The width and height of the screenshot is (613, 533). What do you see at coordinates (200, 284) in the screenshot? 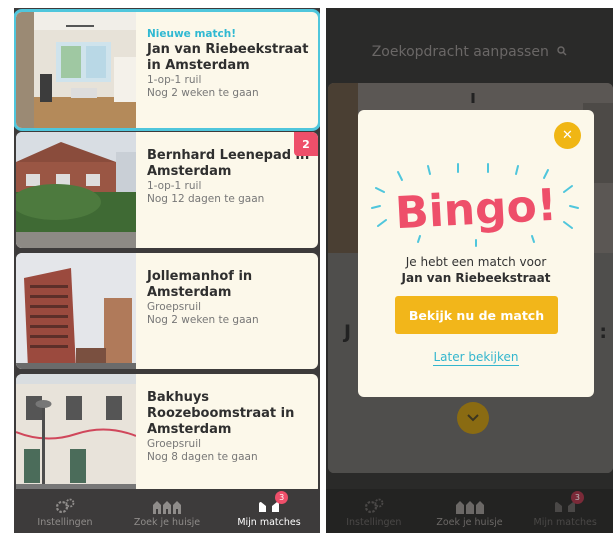
I see `card-title: Jollemanhof in Amsterdam` at bounding box center [200, 284].